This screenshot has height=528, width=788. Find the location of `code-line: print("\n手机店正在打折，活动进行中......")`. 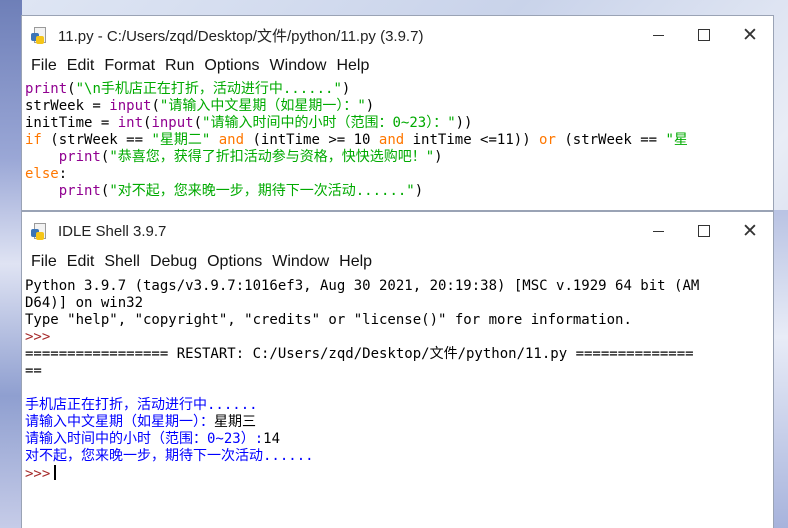

code-line: print("\n手机店正在打折，活动进行中......") is located at coordinates (188, 89).